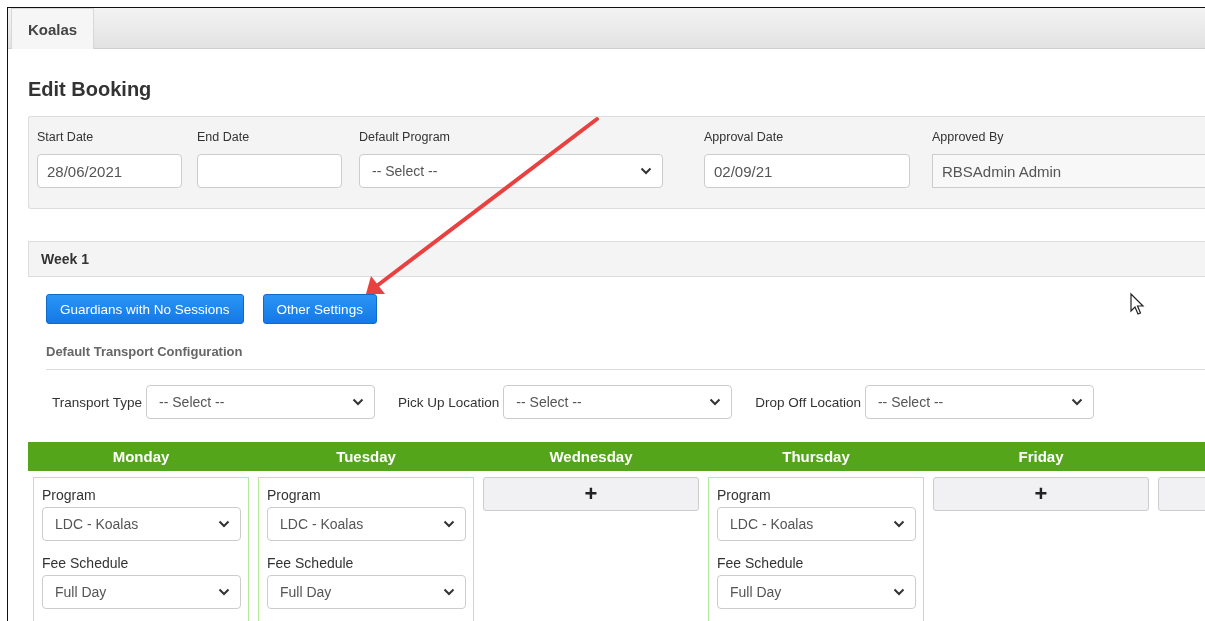 The width and height of the screenshot is (1205, 621). I want to click on field-label: Pick Up Location, so click(449, 402).